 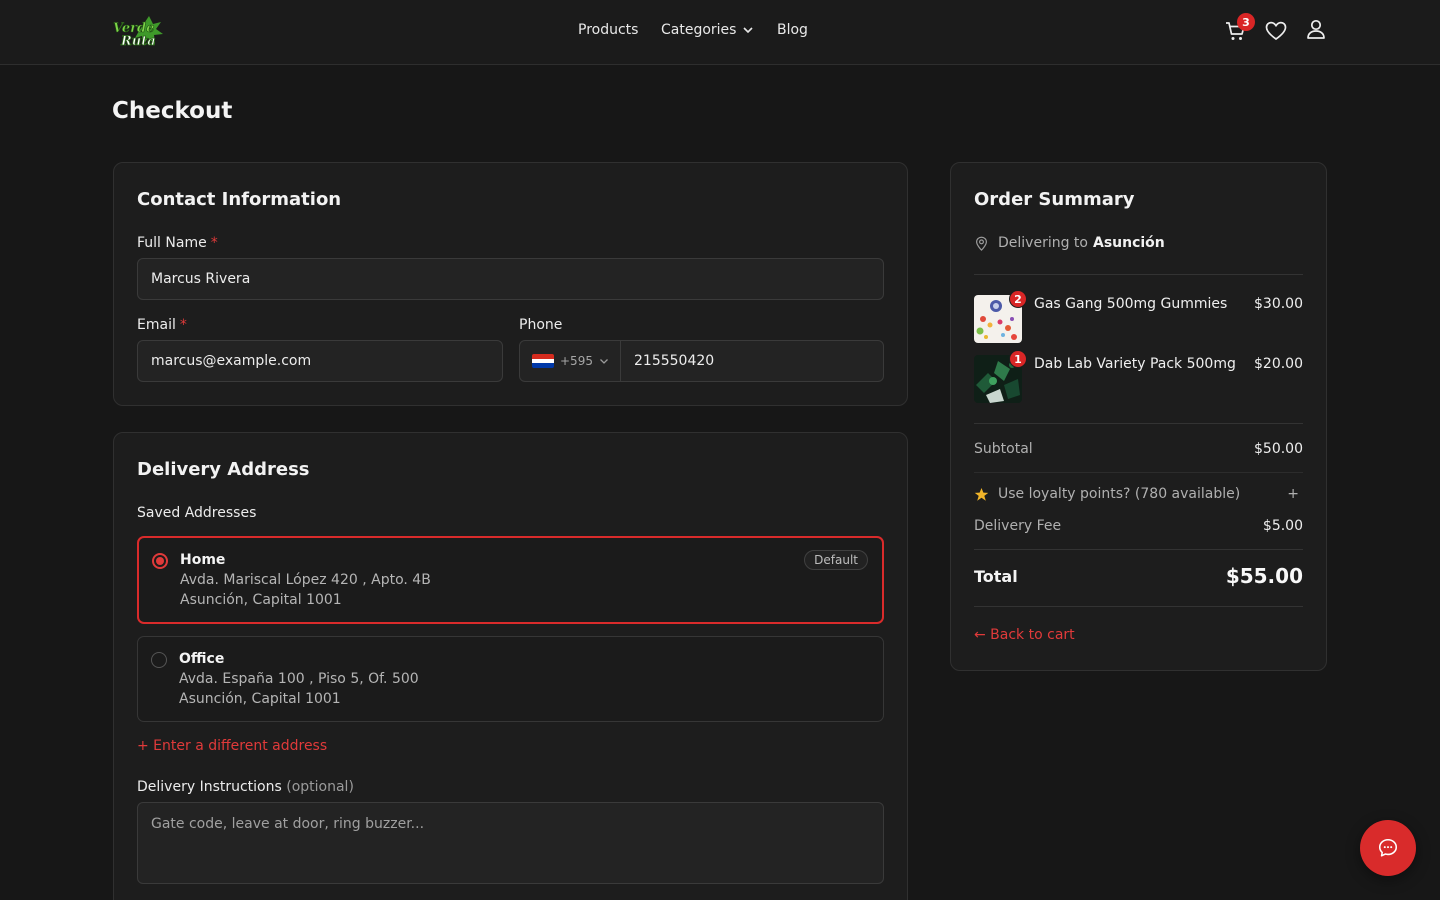 What do you see at coordinates (1138, 576) in the screenshot?
I see `total-row: Total $55.00` at bounding box center [1138, 576].